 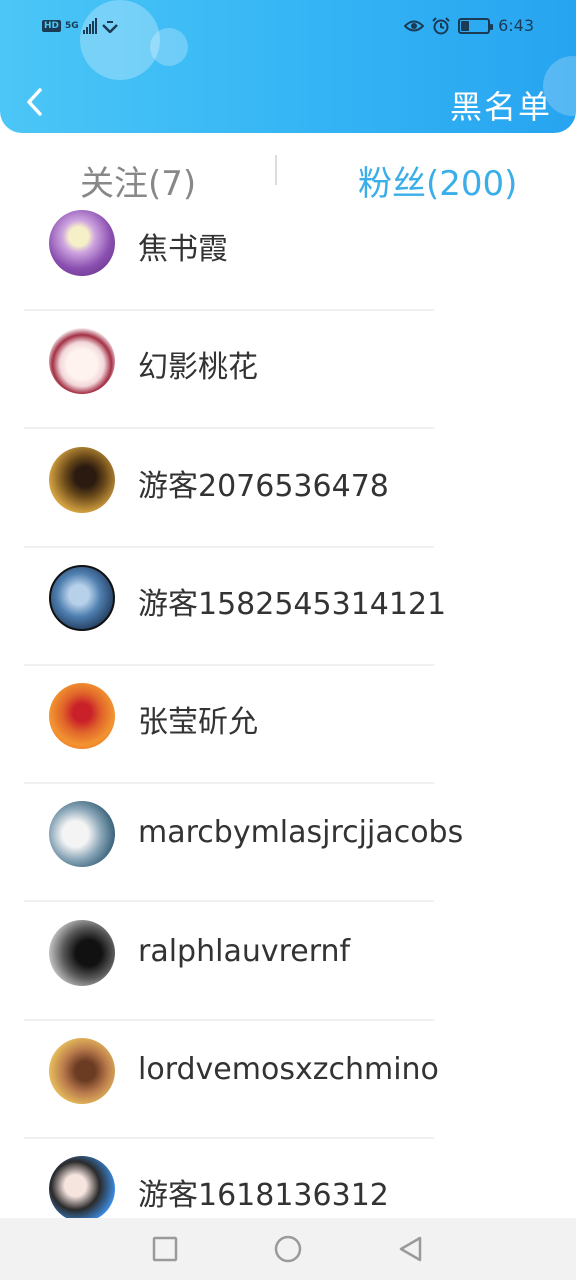 I want to click on list-item: 游客2076536478, so click(x=288, y=496).